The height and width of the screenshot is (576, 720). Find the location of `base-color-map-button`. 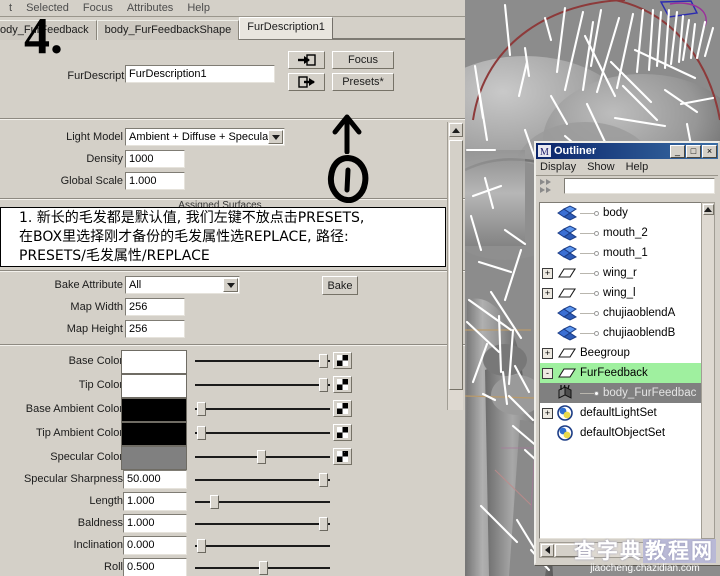

base-color-map-button is located at coordinates (342, 360).